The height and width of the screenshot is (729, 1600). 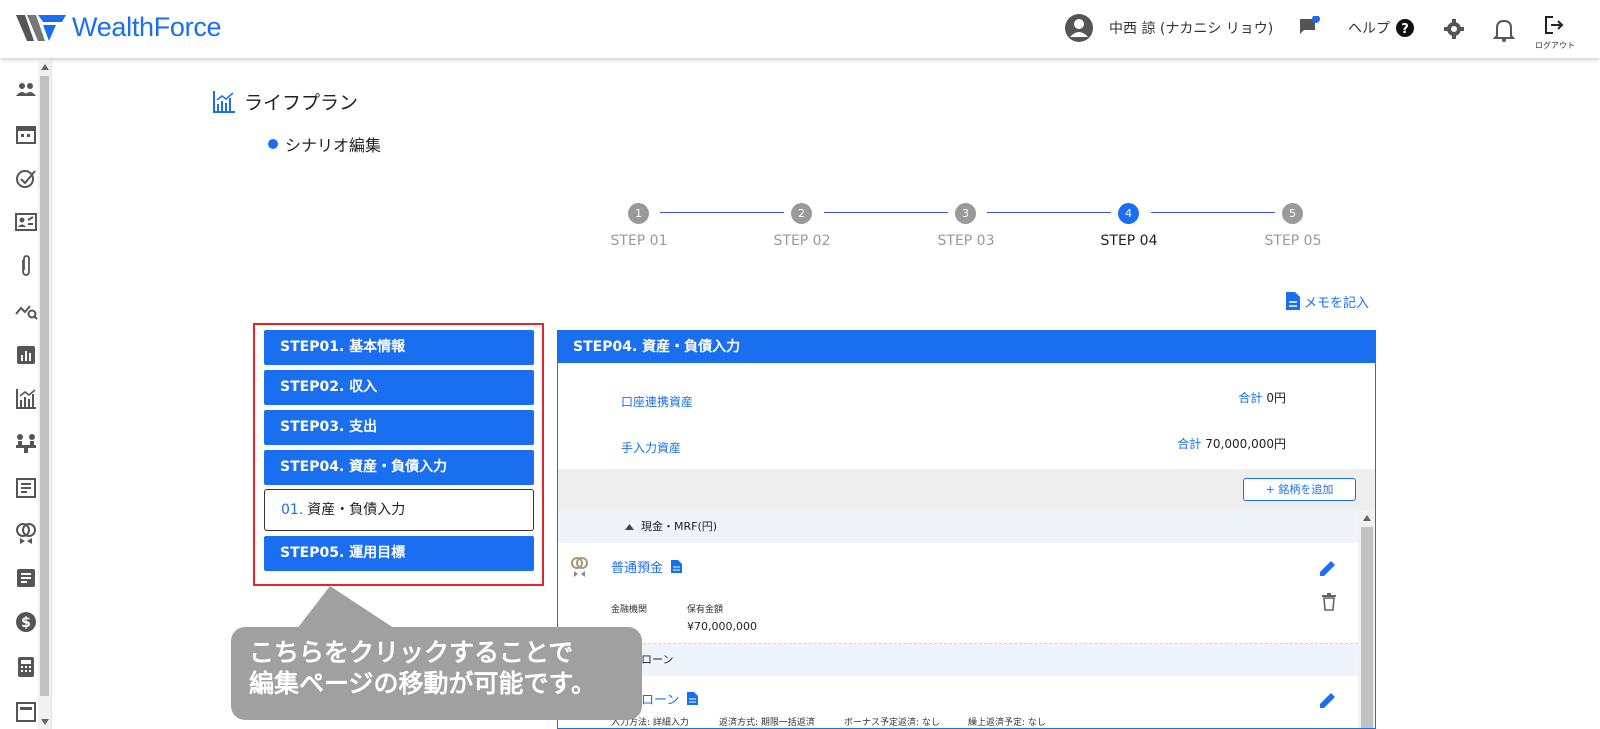 I want to click on scroll-down-icon, so click(x=45, y=722).